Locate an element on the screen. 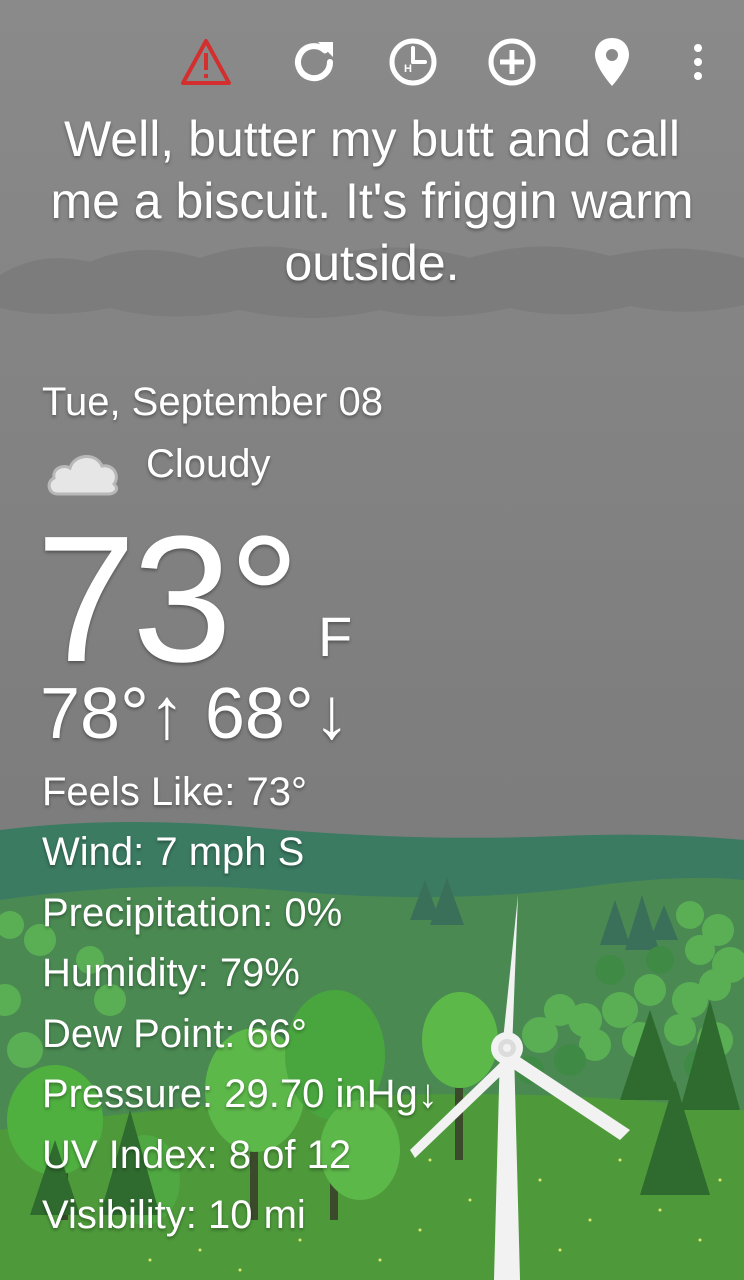 The height and width of the screenshot is (1280, 744). detail-dew-point: Dew Point: 66° is located at coordinates (175, 1034).